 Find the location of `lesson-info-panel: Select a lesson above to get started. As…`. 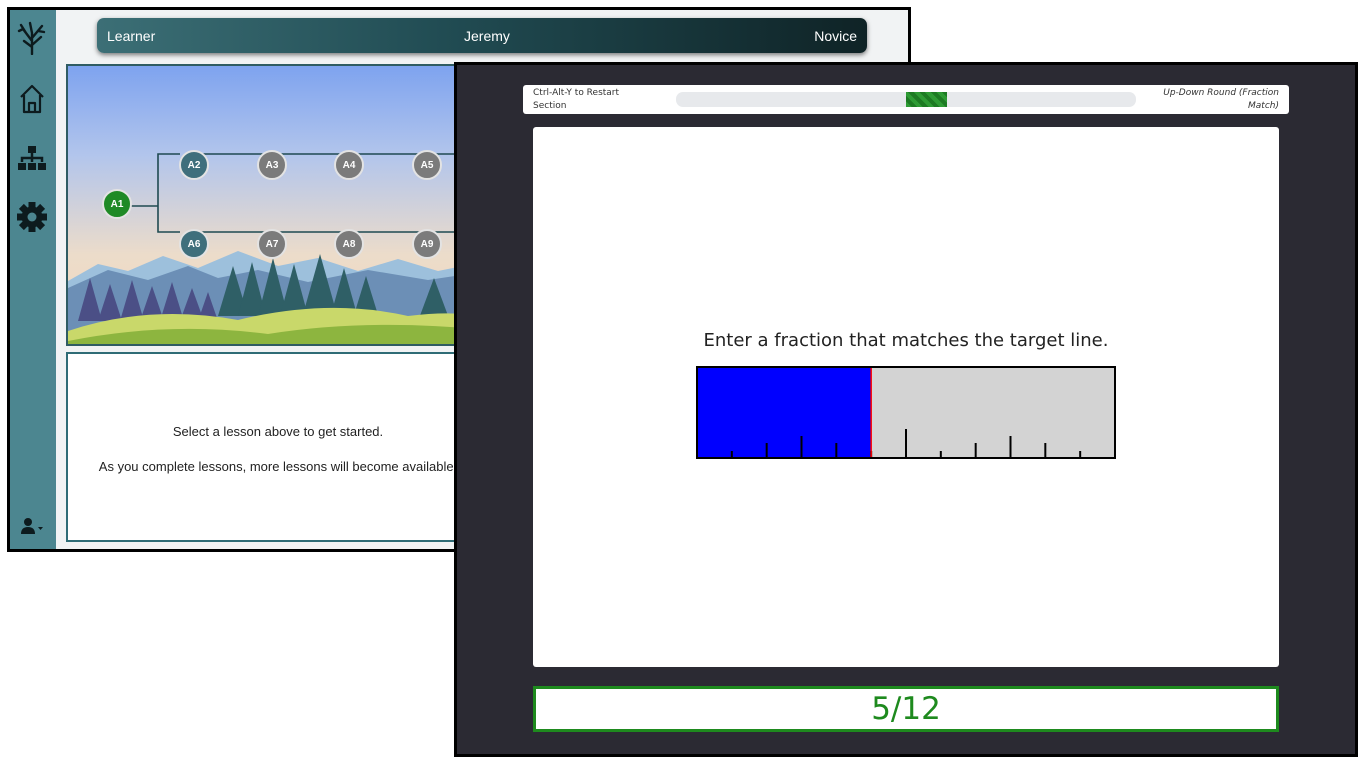

lesson-info-panel: Select a lesson above to get started. As… is located at coordinates (276, 447).